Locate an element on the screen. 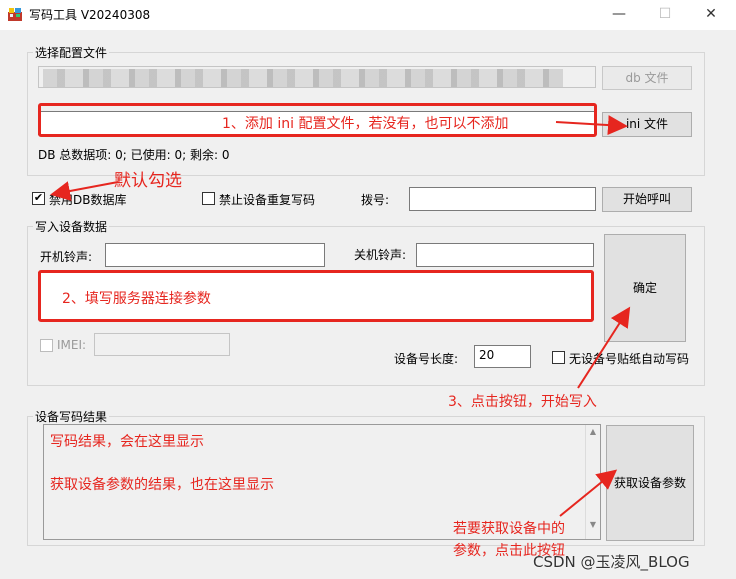  arrow-to-confirm is located at coordinates (604, 347).